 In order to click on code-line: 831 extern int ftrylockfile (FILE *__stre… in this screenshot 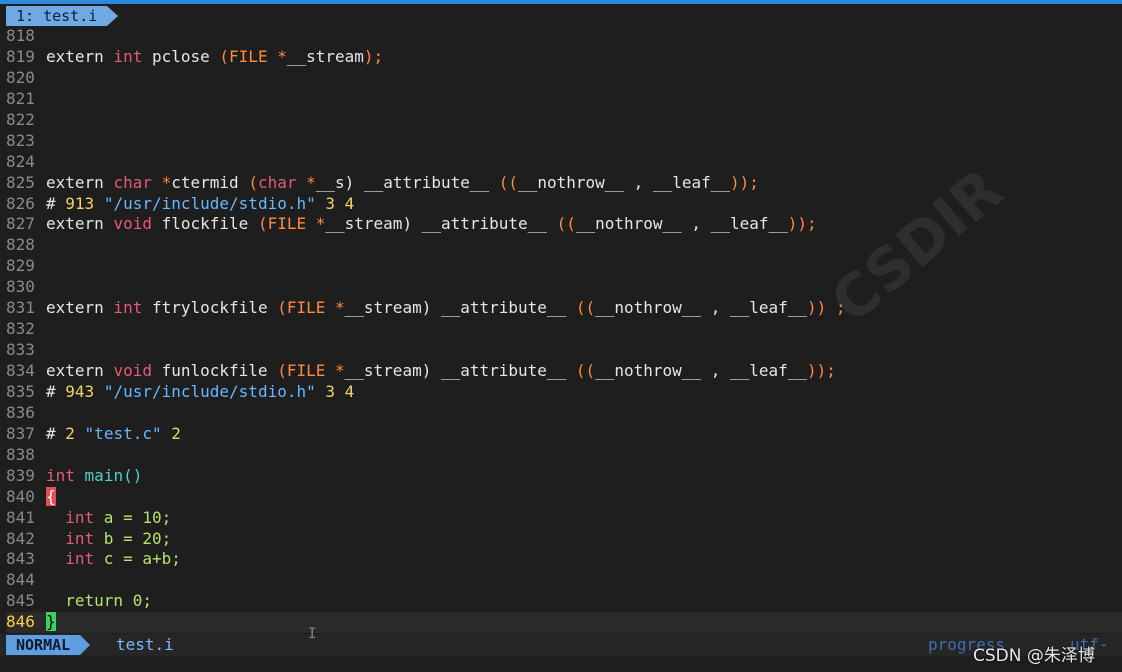, I will do `click(564, 308)`.